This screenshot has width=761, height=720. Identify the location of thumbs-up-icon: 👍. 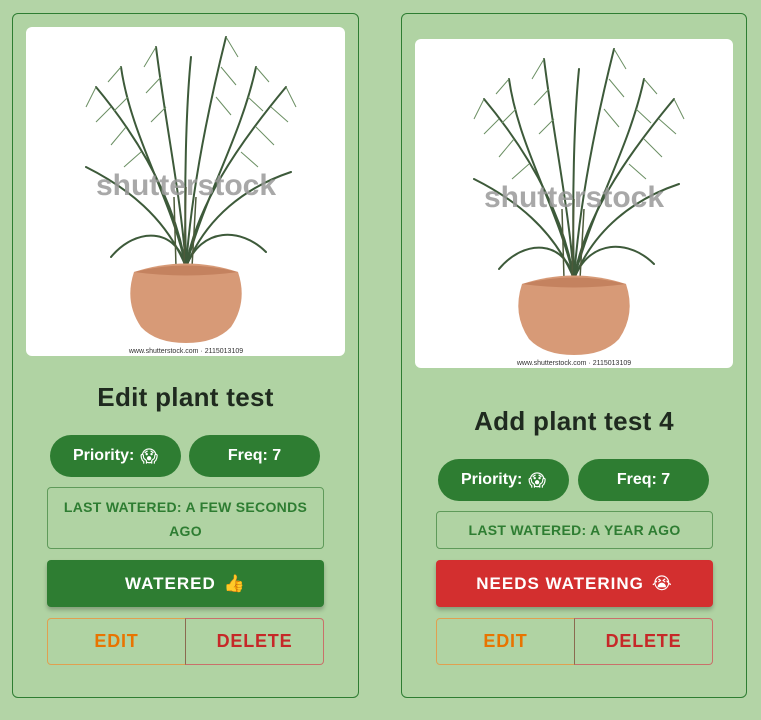
(234, 583).